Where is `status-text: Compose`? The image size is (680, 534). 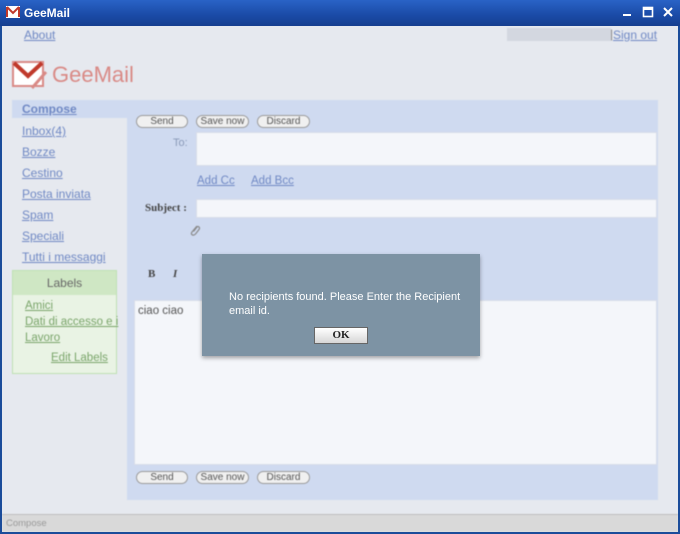
status-text: Compose is located at coordinates (26, 523).